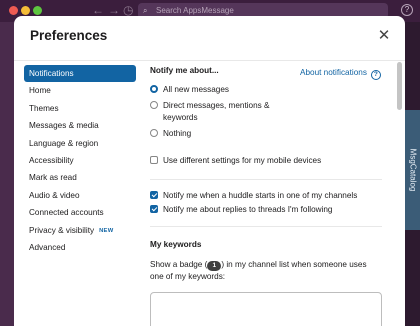 Image resolution: width=420 pixels, height=326 pixels. I want to click on zoom-window-button, so click(37, 10).